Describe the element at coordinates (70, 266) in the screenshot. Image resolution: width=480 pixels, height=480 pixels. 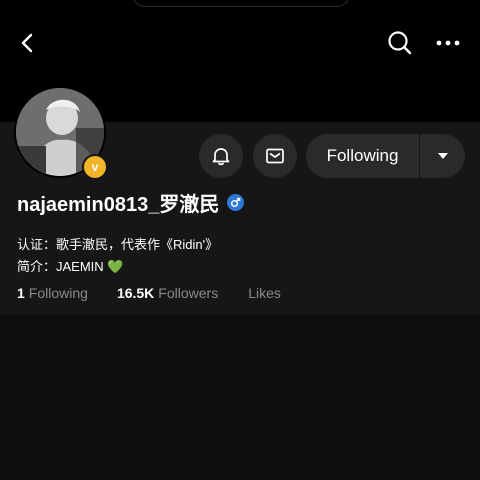
I see `bio-text: 简介：JAEMIN 💚` at that location.